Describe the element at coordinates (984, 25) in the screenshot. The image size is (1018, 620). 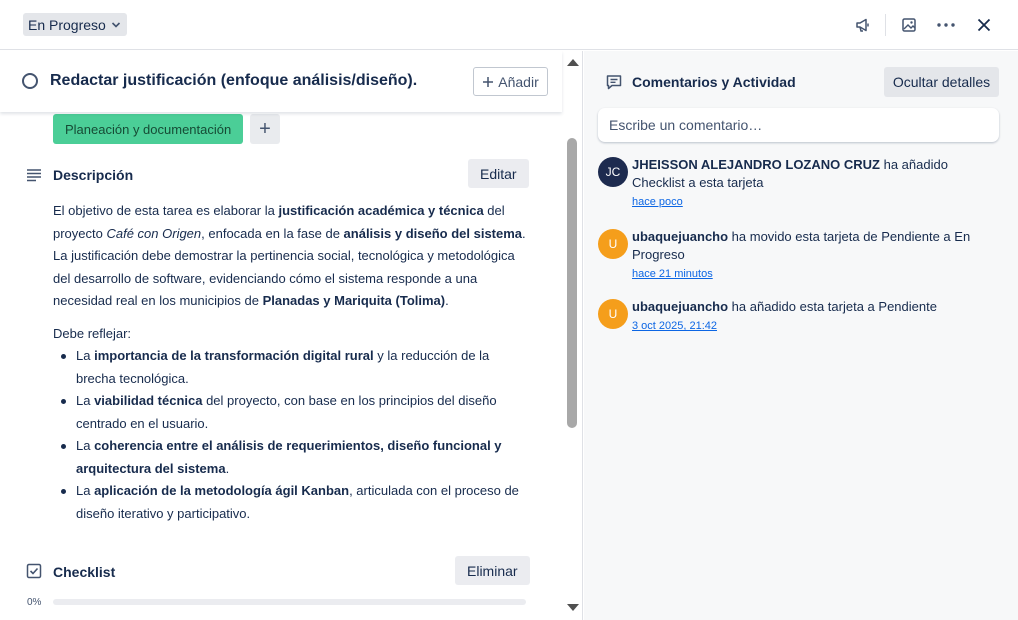
I see `close-icon` at that location.